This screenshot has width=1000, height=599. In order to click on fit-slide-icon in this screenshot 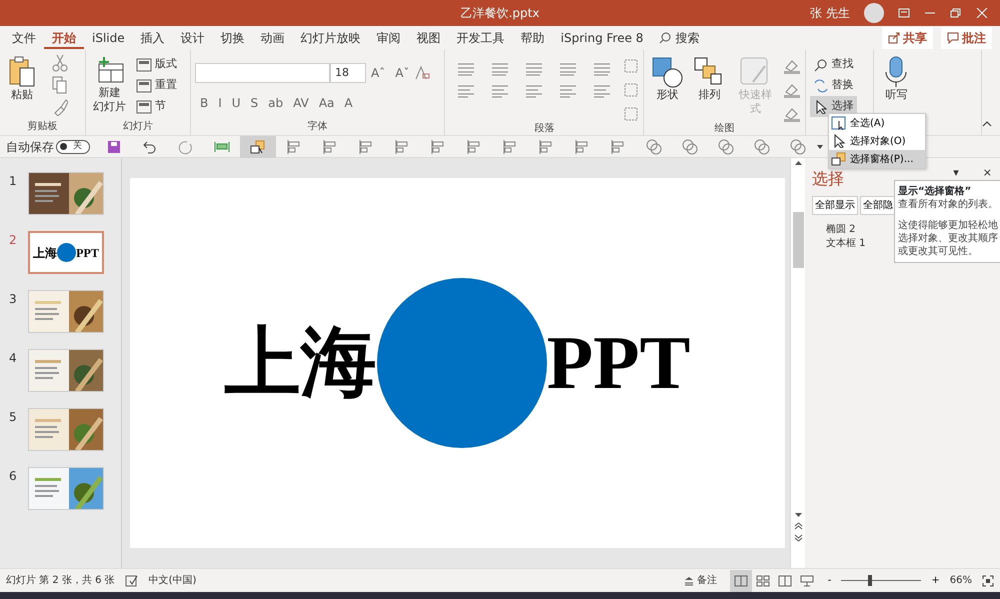, I will do `click(988, 580)`.